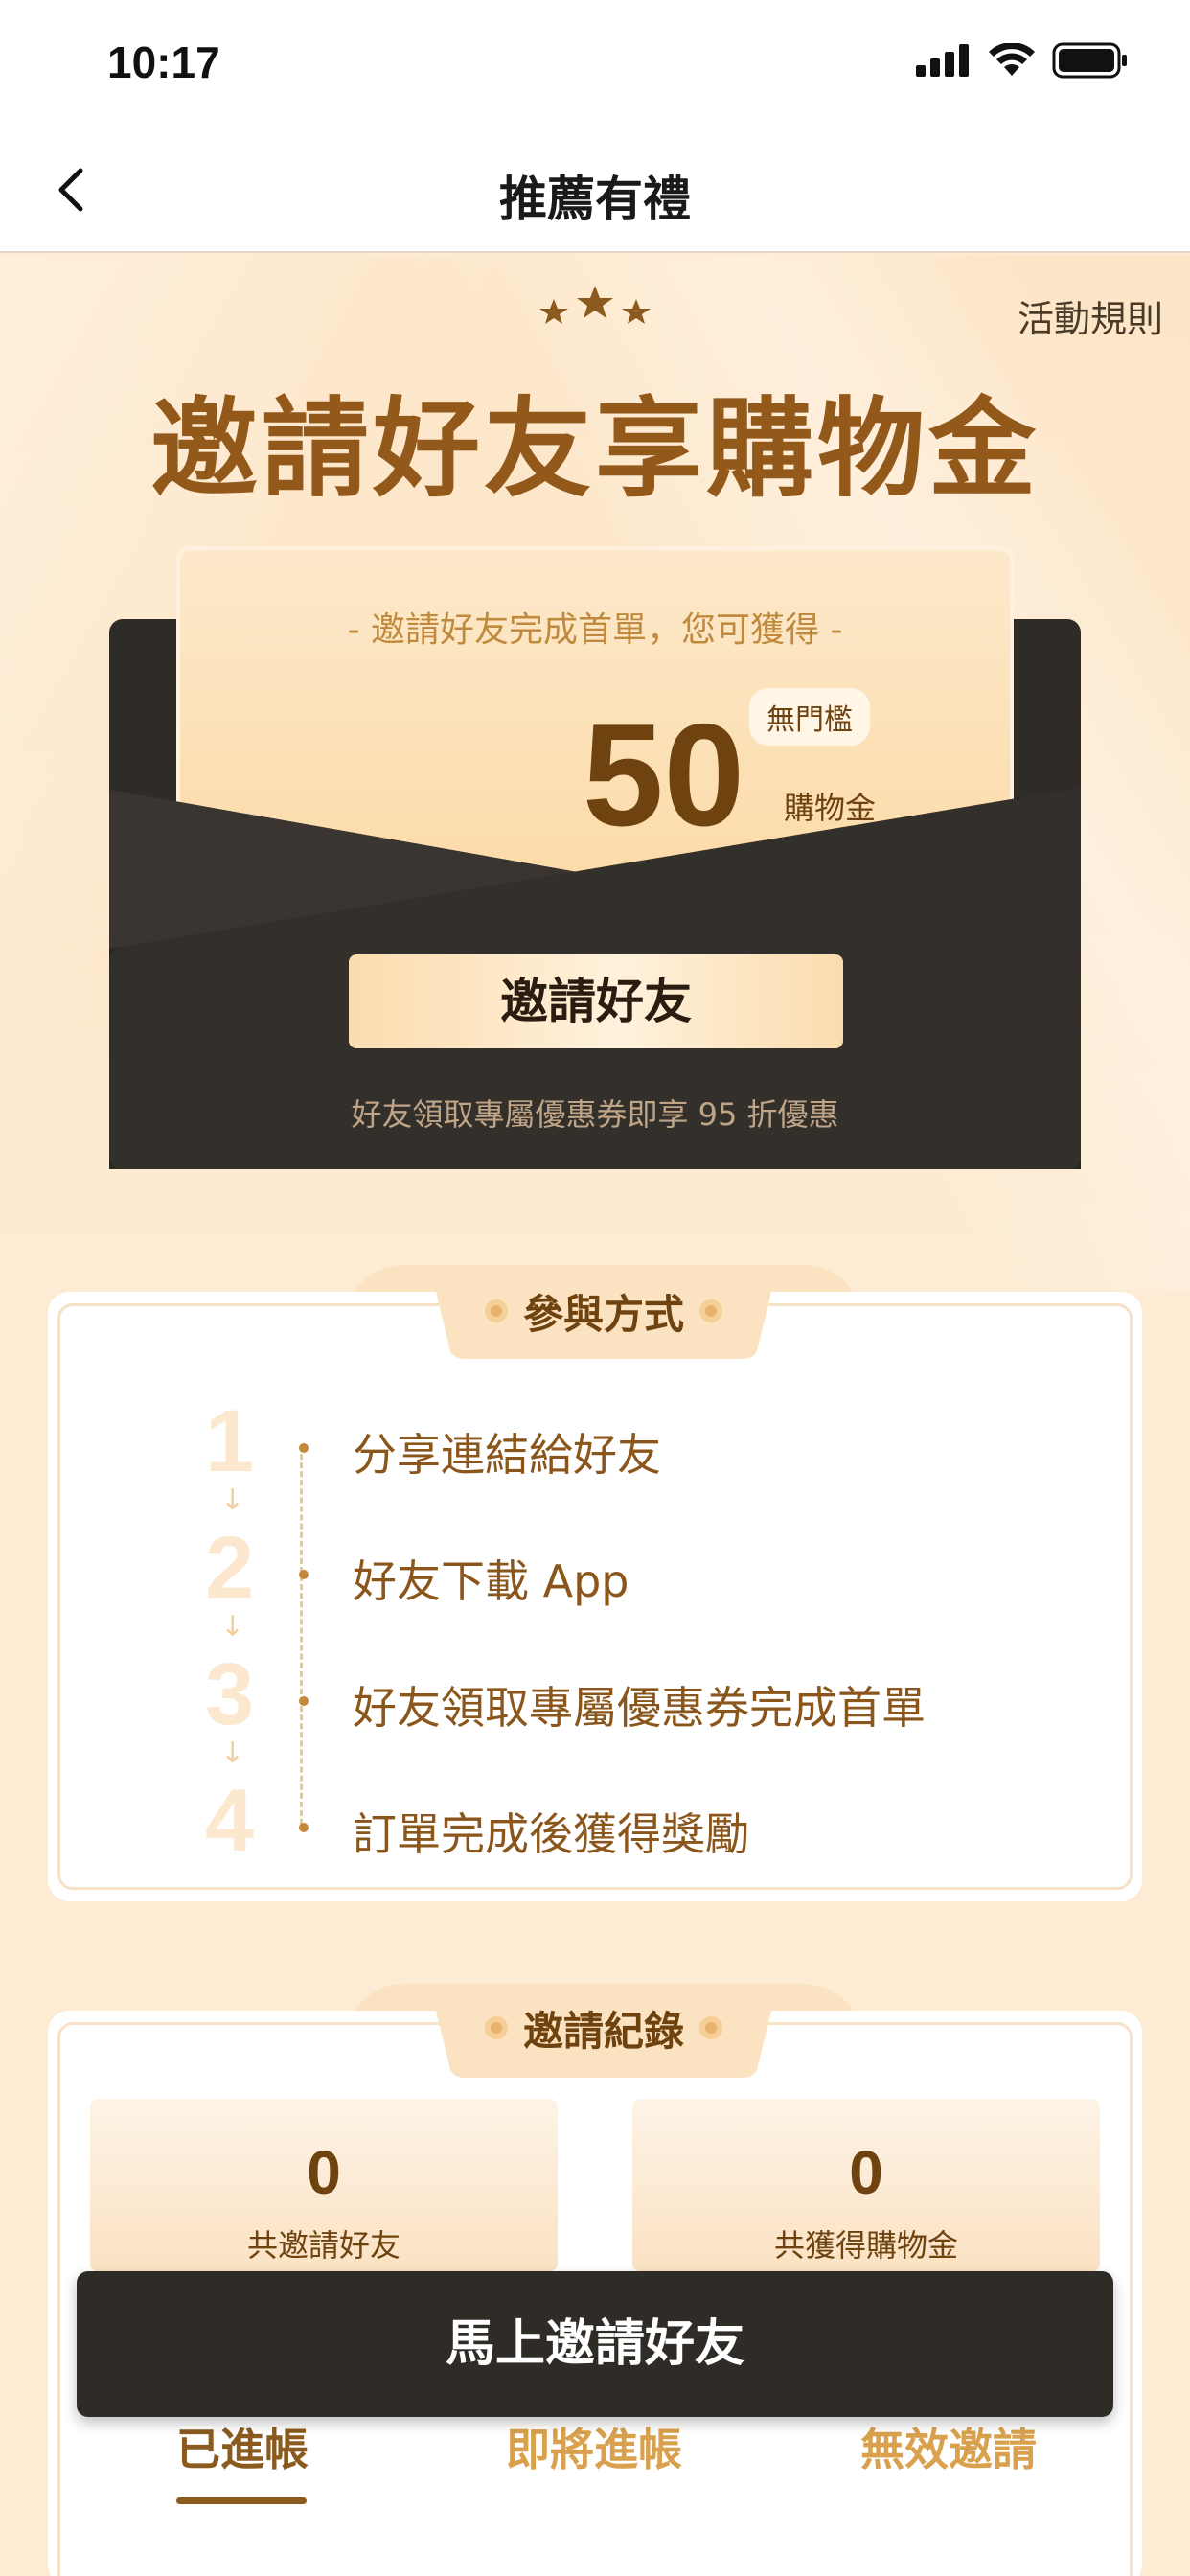 This screenshot has height=2576, width=1190. Describe the element at coordinates (243, 2446) in the screenshot. I see `tab-credited: 已進帳` at that location.